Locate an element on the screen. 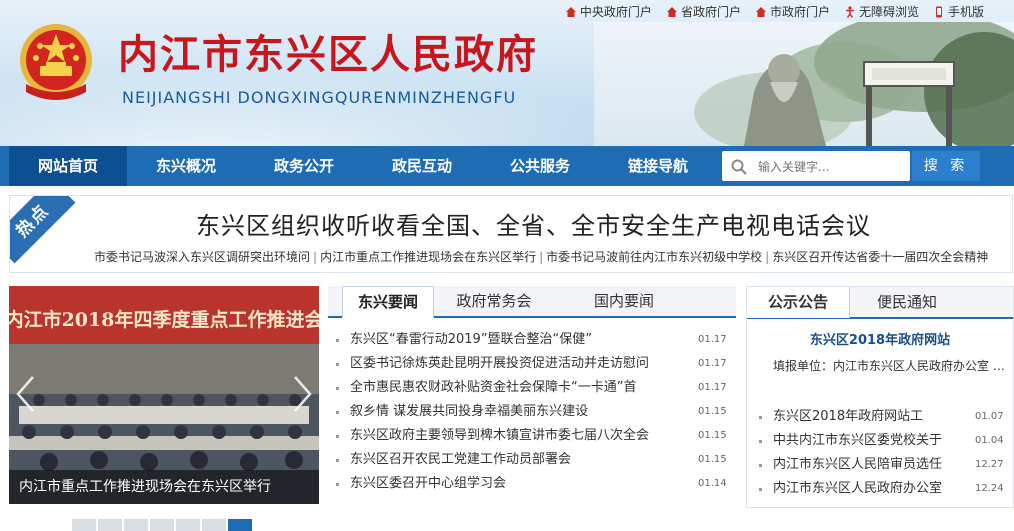 Image resolution: width=1014 pixels, height=531 pixels. search-input is located at coordinates (833, 167).